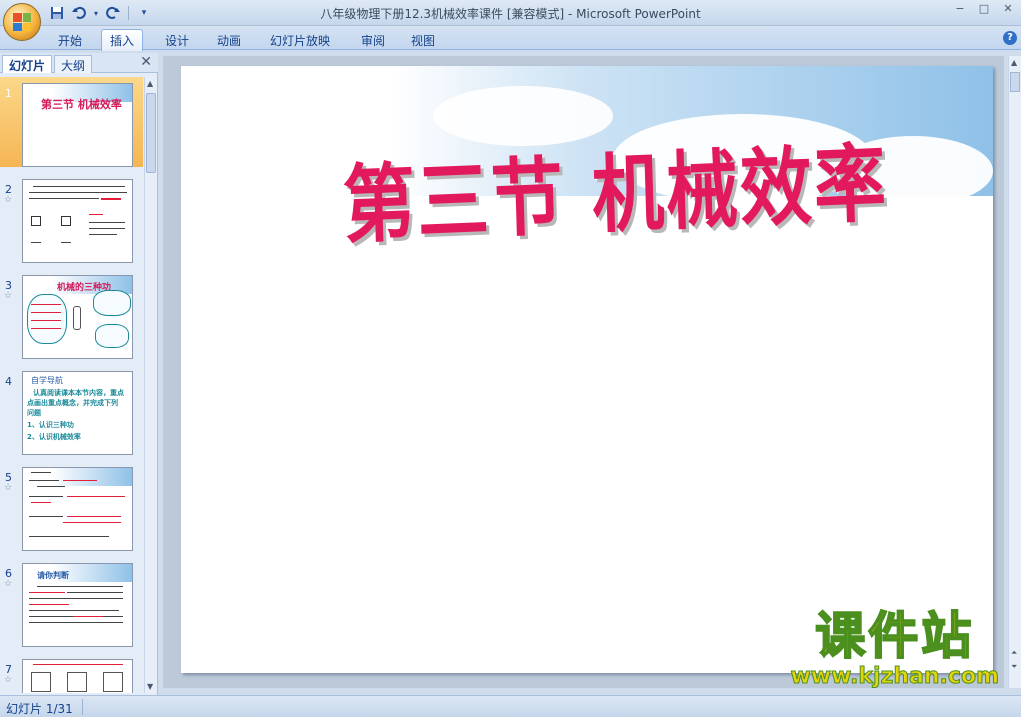 The height and width of the screenshot is (717, 1021). Describe the element at coordinates (895, 677) in the screenshot. I see `watermark-url: www.kjzhan.com` at that location.